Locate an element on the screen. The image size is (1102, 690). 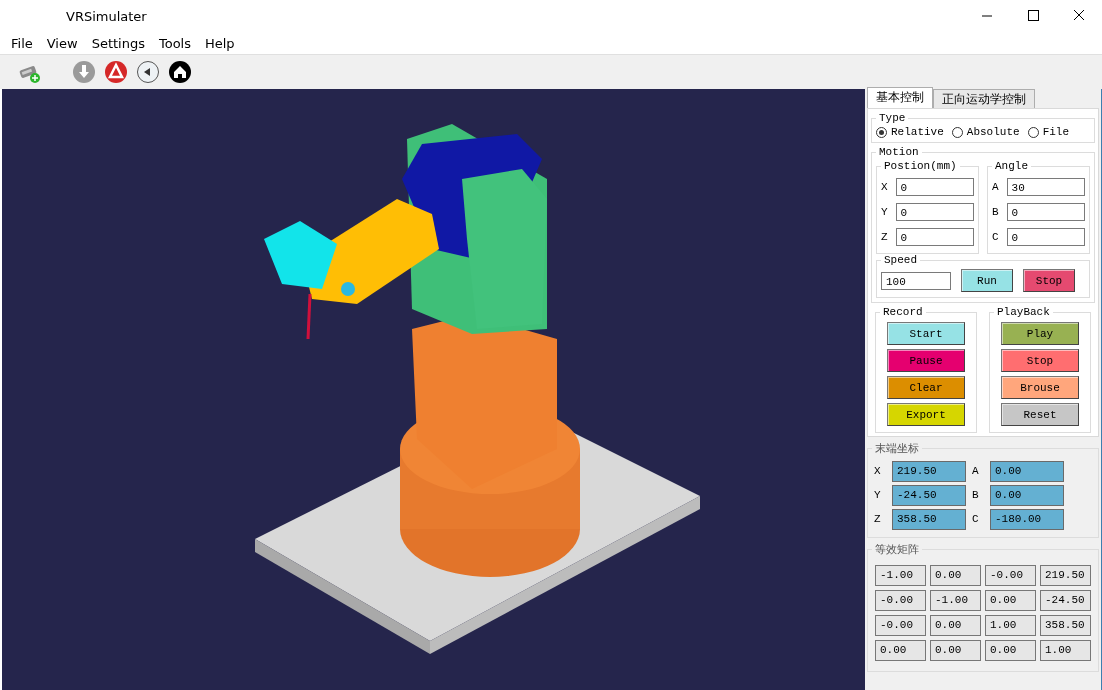
playback-button: Brouse is located at coordinates (1040, 387).